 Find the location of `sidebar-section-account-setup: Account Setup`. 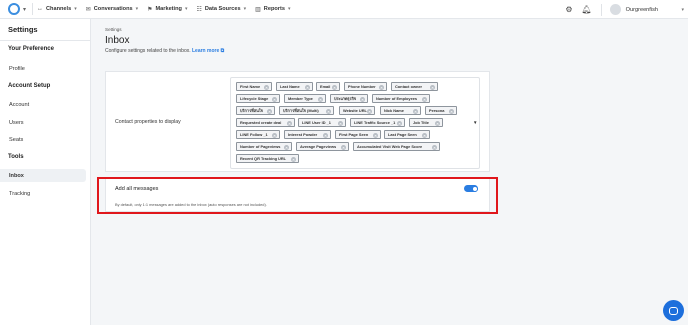

sidebar-section-account-setup: Account Setup is located at coordinates (29, 86).